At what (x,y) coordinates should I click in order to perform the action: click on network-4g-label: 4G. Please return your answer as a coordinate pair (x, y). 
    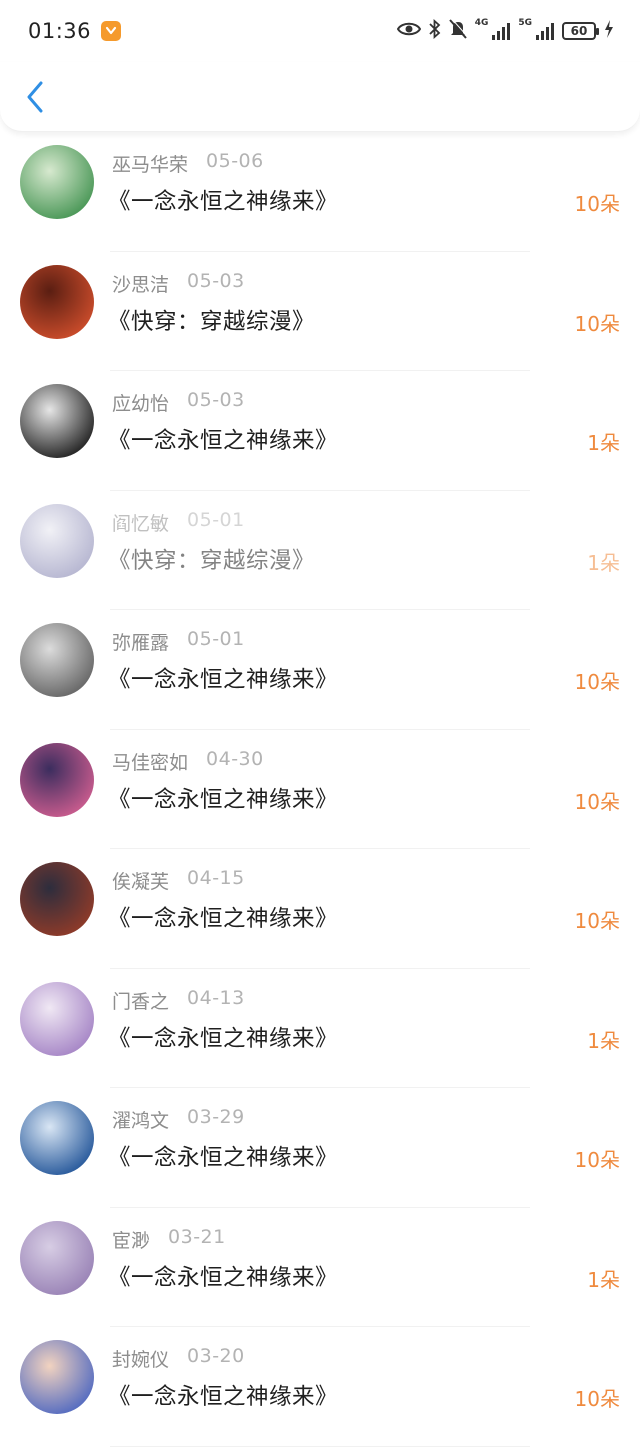
    Looking at the image, I should click on (481, 23).